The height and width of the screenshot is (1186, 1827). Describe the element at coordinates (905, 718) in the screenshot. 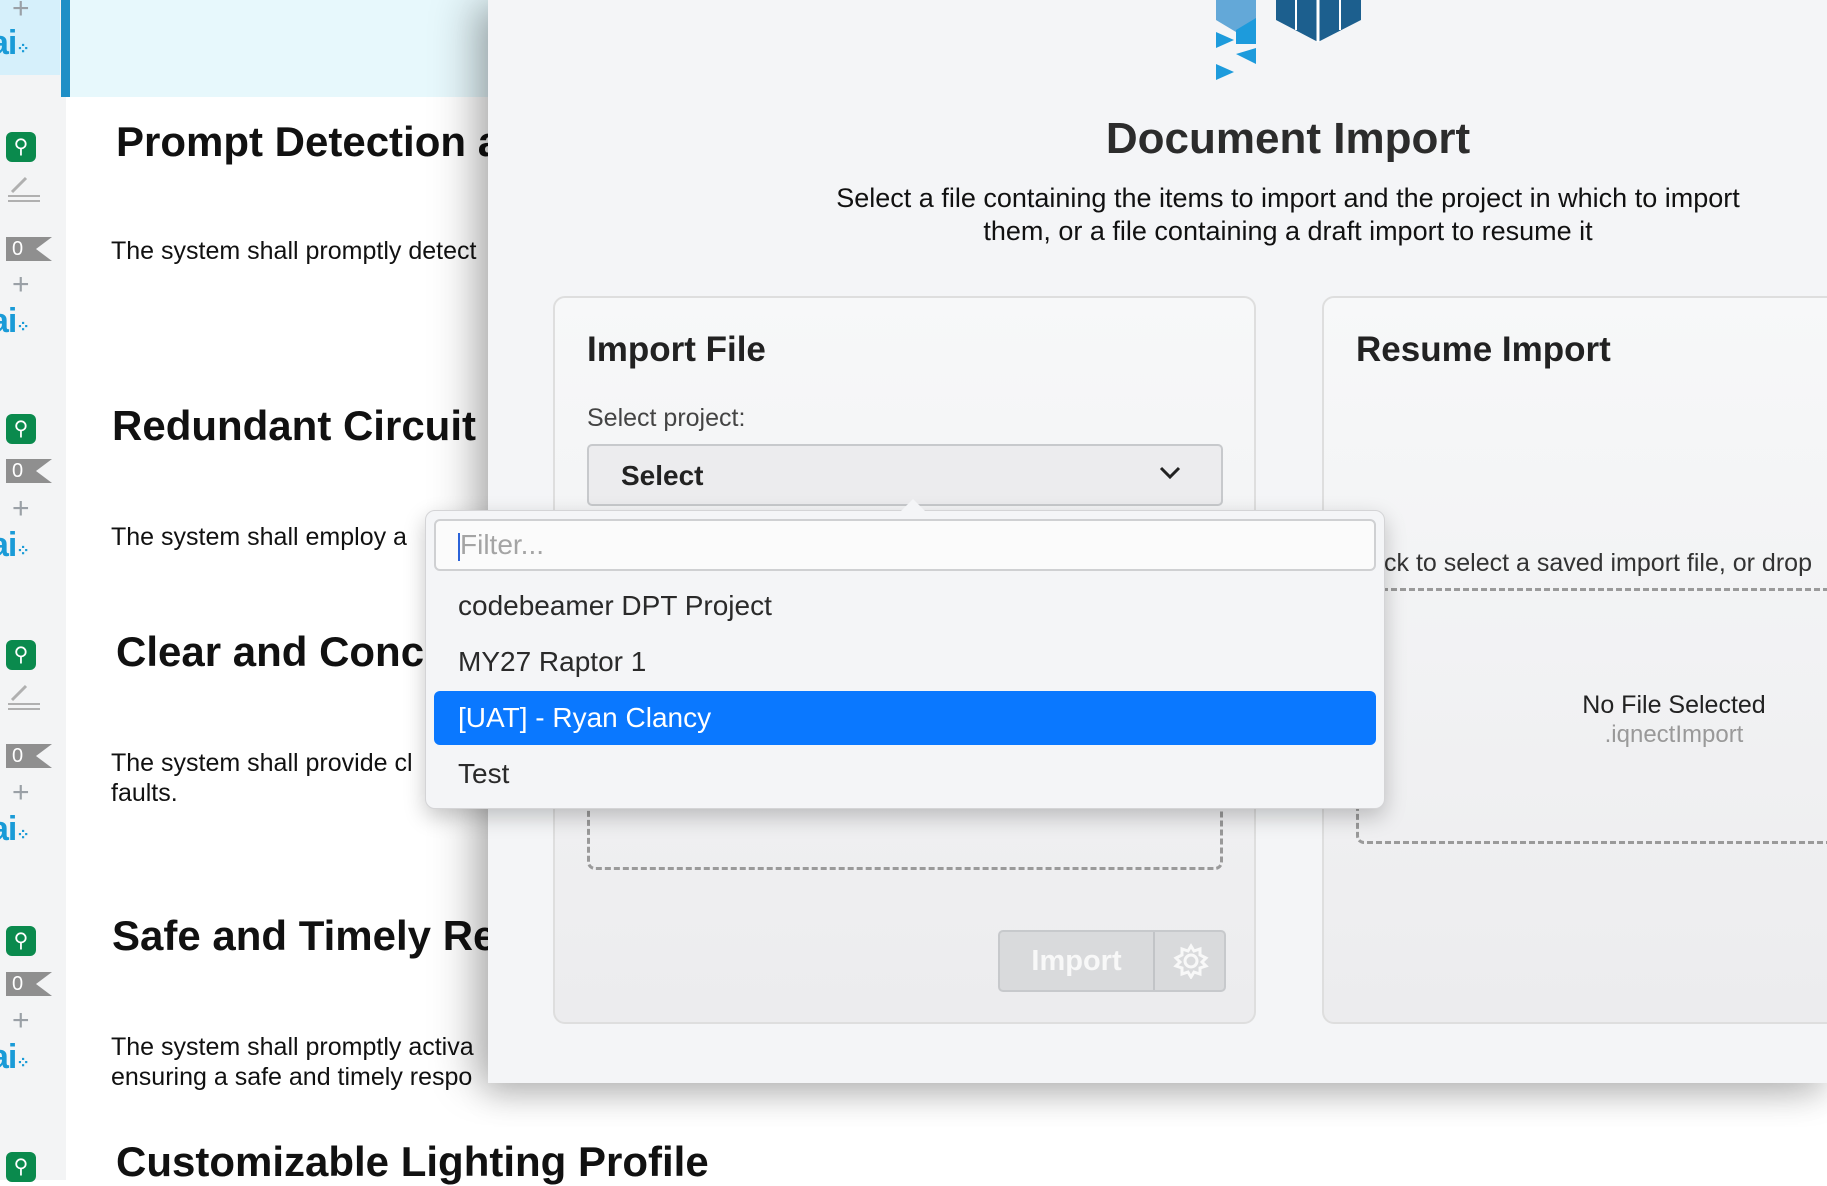

I see `dropdown-option-selected: [UAT] - Ryan Clancy` at that location.